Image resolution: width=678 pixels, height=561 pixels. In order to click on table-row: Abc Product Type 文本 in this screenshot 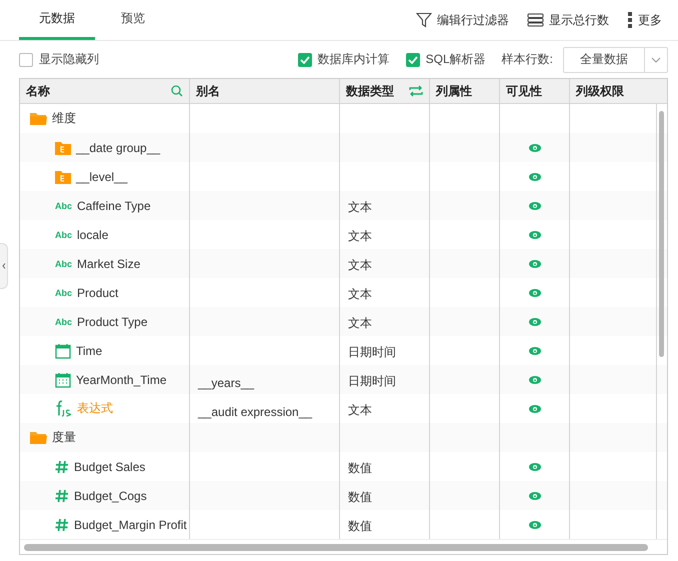, I will do `click(343, 321)`.